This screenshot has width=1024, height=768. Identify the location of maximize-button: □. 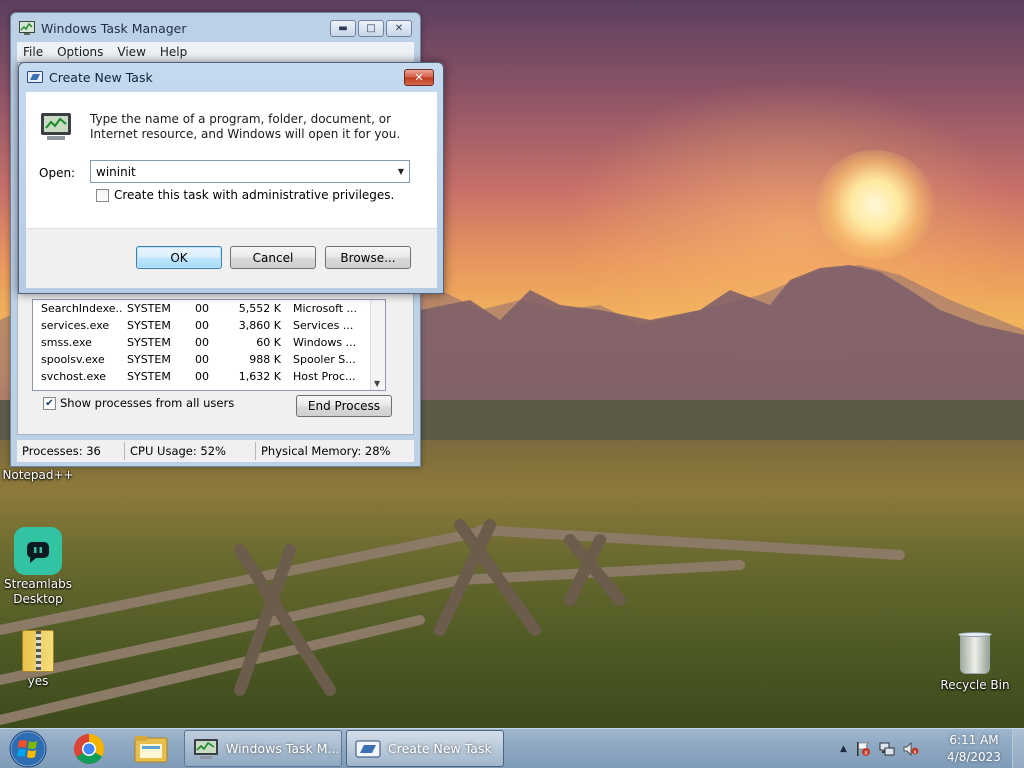
(371, 28).